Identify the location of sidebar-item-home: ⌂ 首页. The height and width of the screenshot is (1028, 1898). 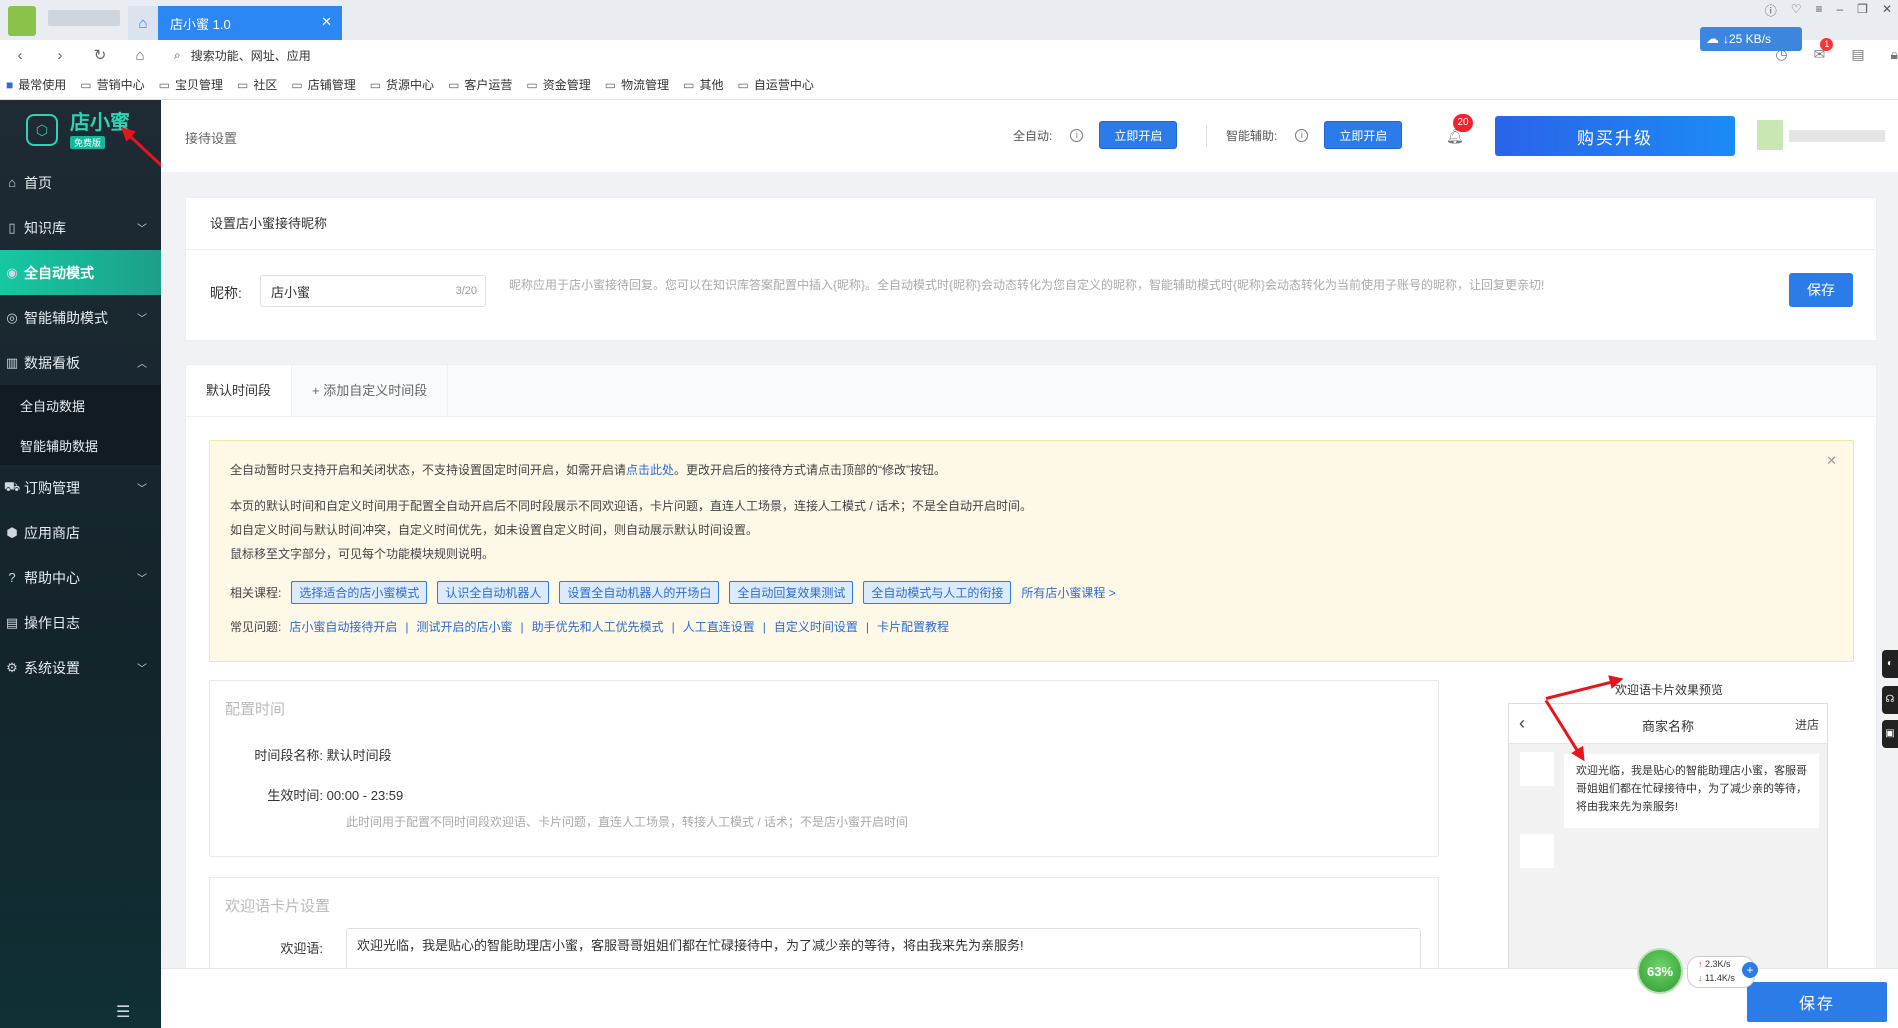
(80, 182).